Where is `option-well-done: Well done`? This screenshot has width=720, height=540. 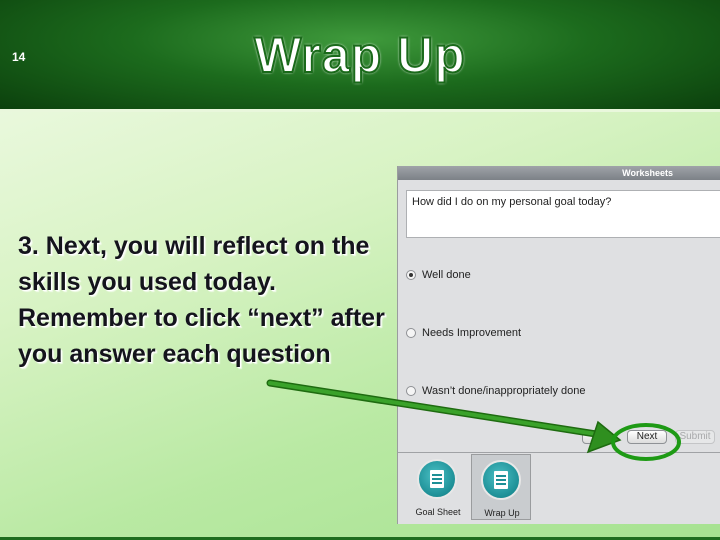 option-well-done: Well done is located at coordinates (438, 275).